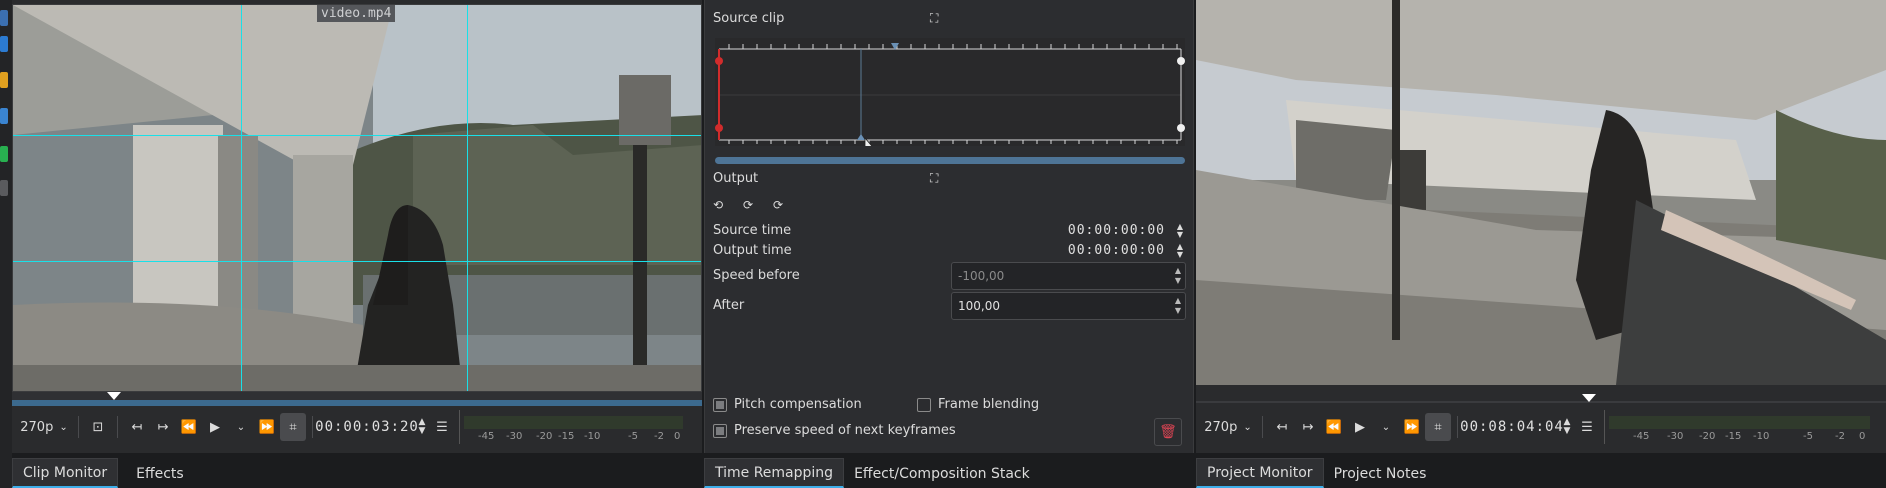  Describe the element at coordinates (1221, 427) in the screenshot. I see `resolution-value: 270p` at that location.